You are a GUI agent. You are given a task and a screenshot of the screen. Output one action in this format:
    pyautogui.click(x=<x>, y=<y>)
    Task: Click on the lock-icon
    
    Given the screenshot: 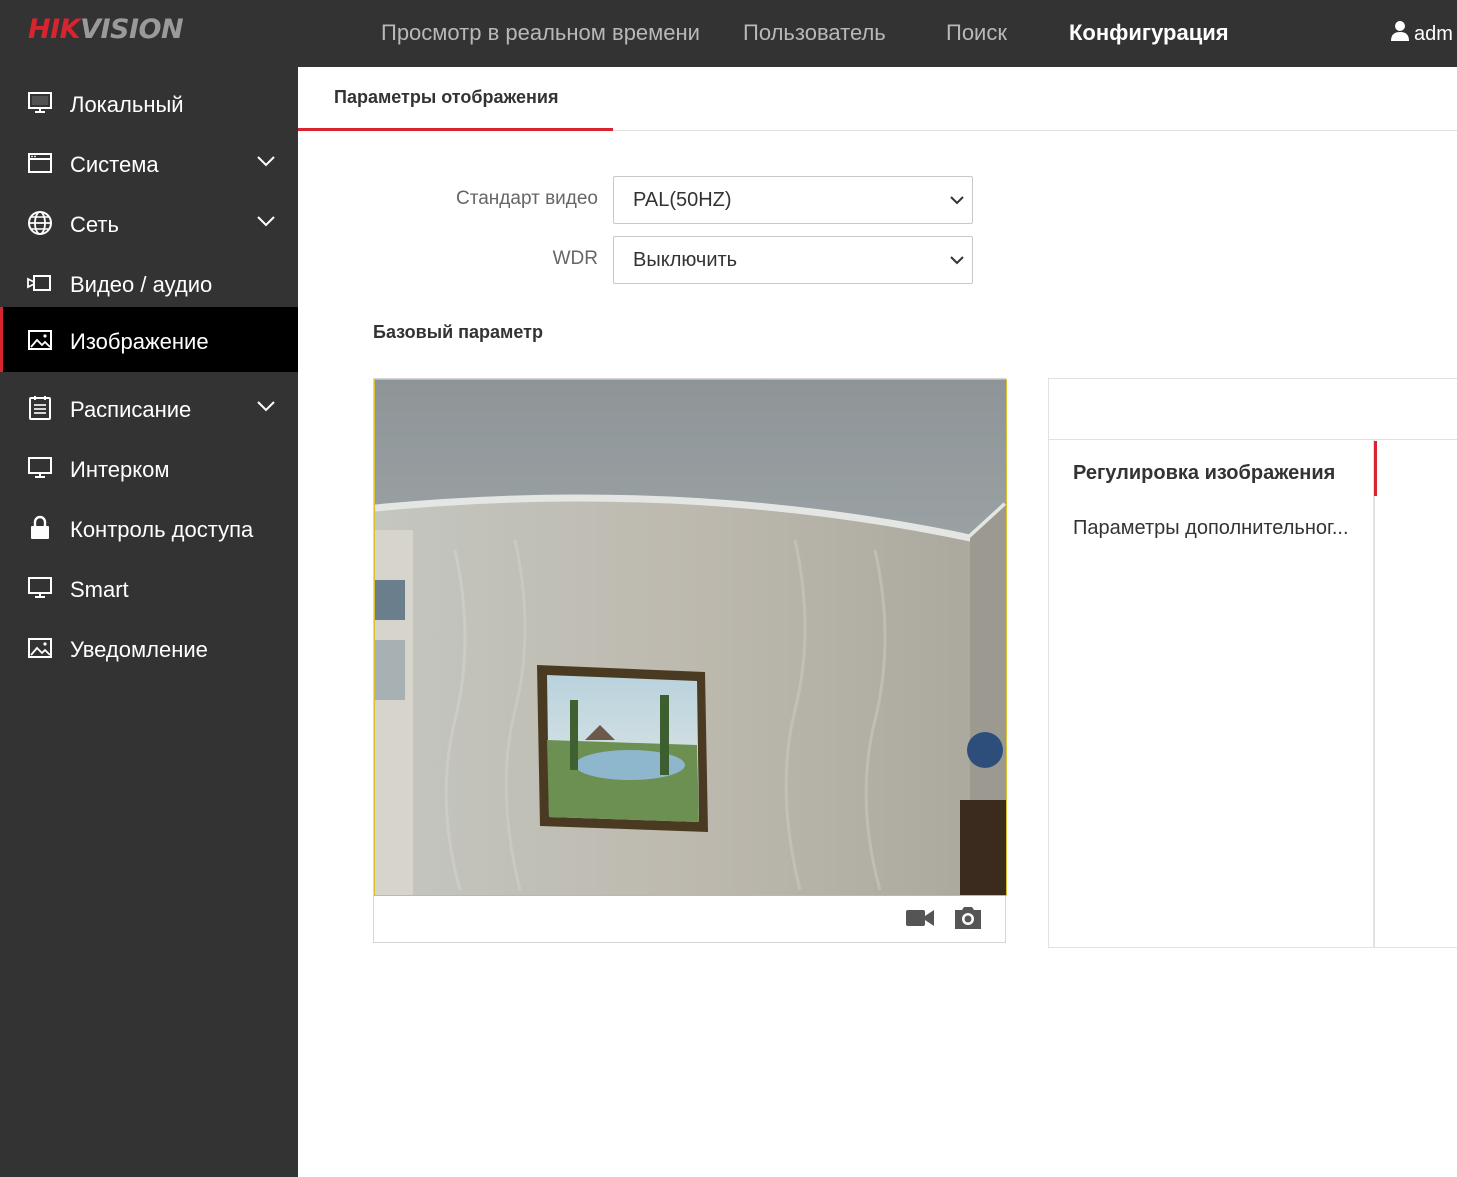 What is the action you would take?
    pyautogui.click(x=40, y=527)
    